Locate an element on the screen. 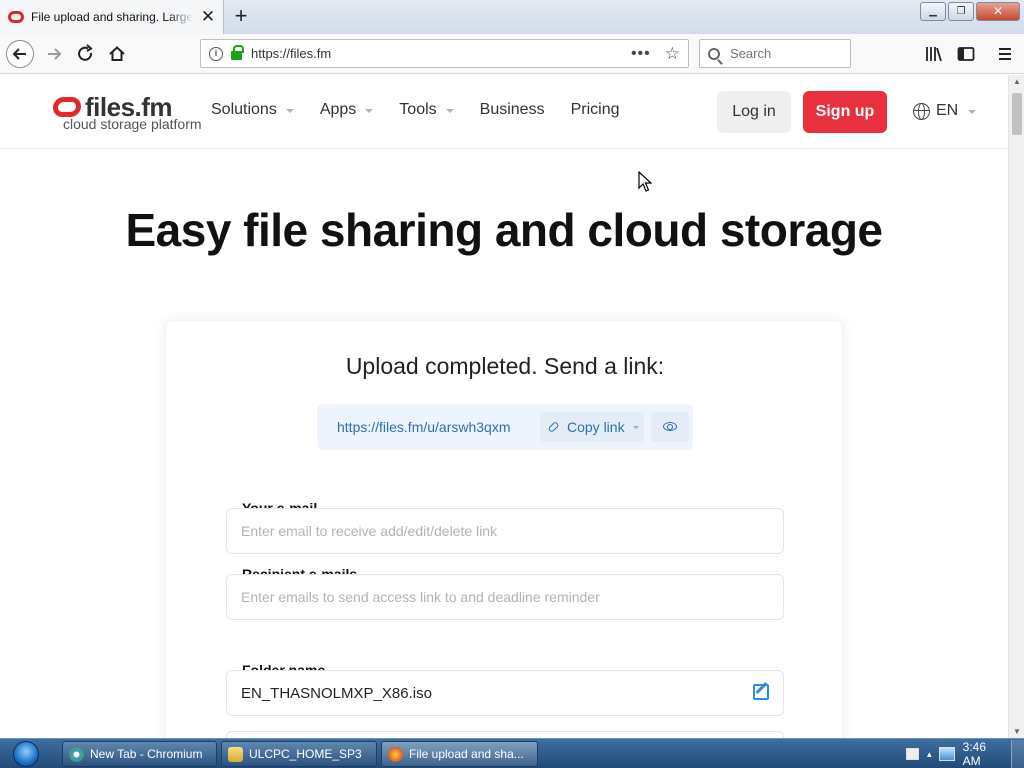 The width and height of the screenshot is (1024, 768). forward-arrow-icon is located at coordinates (55, 54).